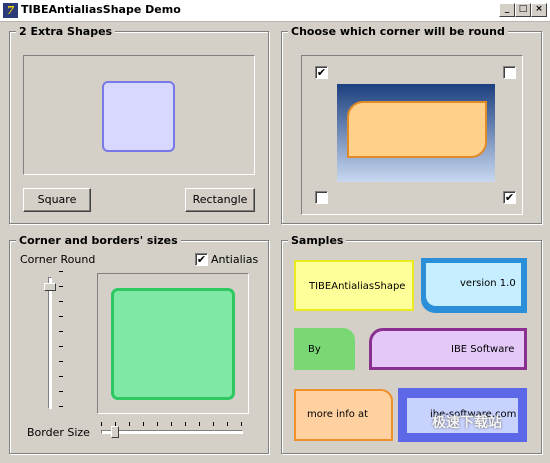 This screenshot has height=463, width=550. I want to click on corner-shape-preview, so click(417, 129).